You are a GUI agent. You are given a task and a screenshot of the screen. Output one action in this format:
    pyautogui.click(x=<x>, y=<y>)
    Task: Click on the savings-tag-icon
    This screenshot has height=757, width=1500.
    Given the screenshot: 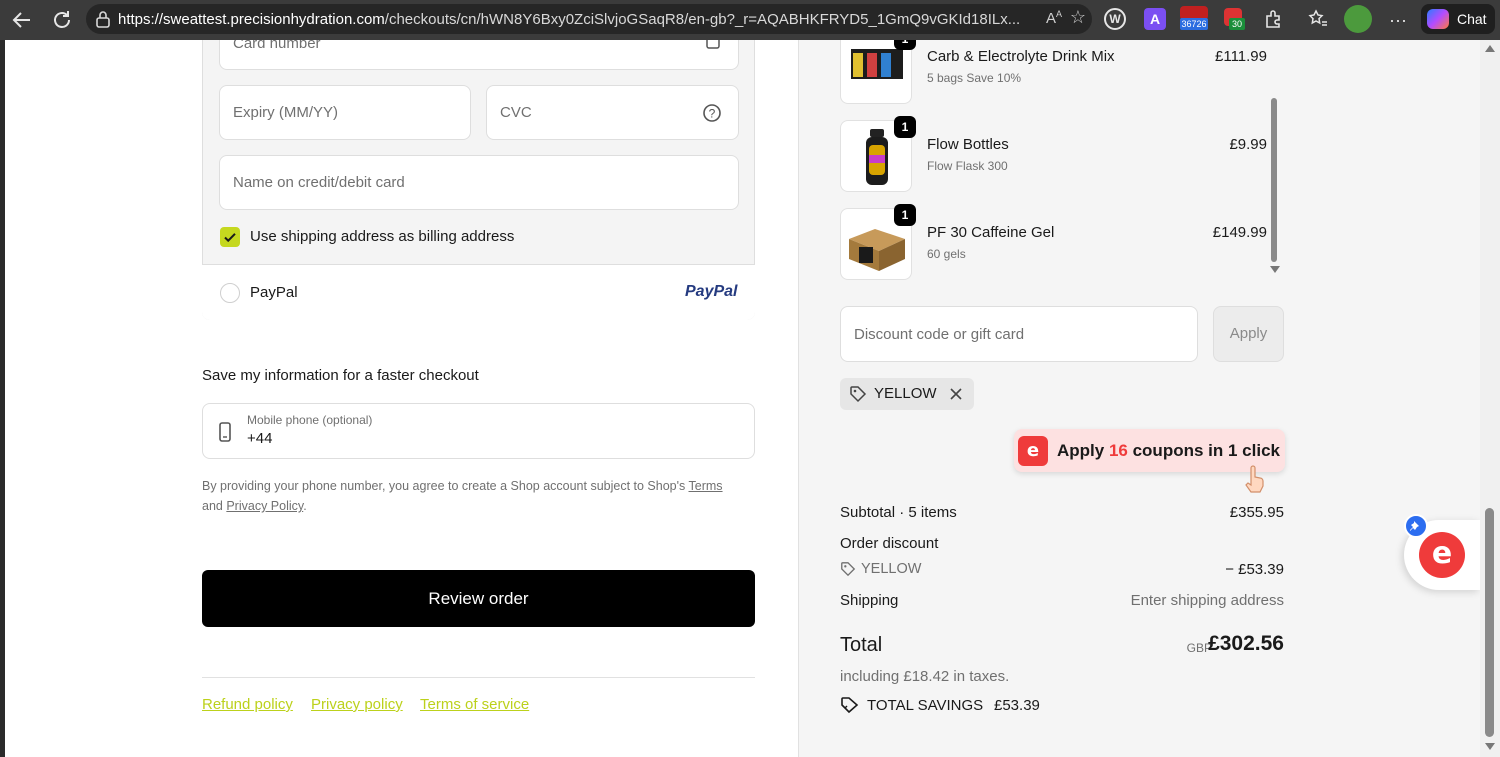 What is the action you would take?
    pyautogui.click(x=850, y=705)
    